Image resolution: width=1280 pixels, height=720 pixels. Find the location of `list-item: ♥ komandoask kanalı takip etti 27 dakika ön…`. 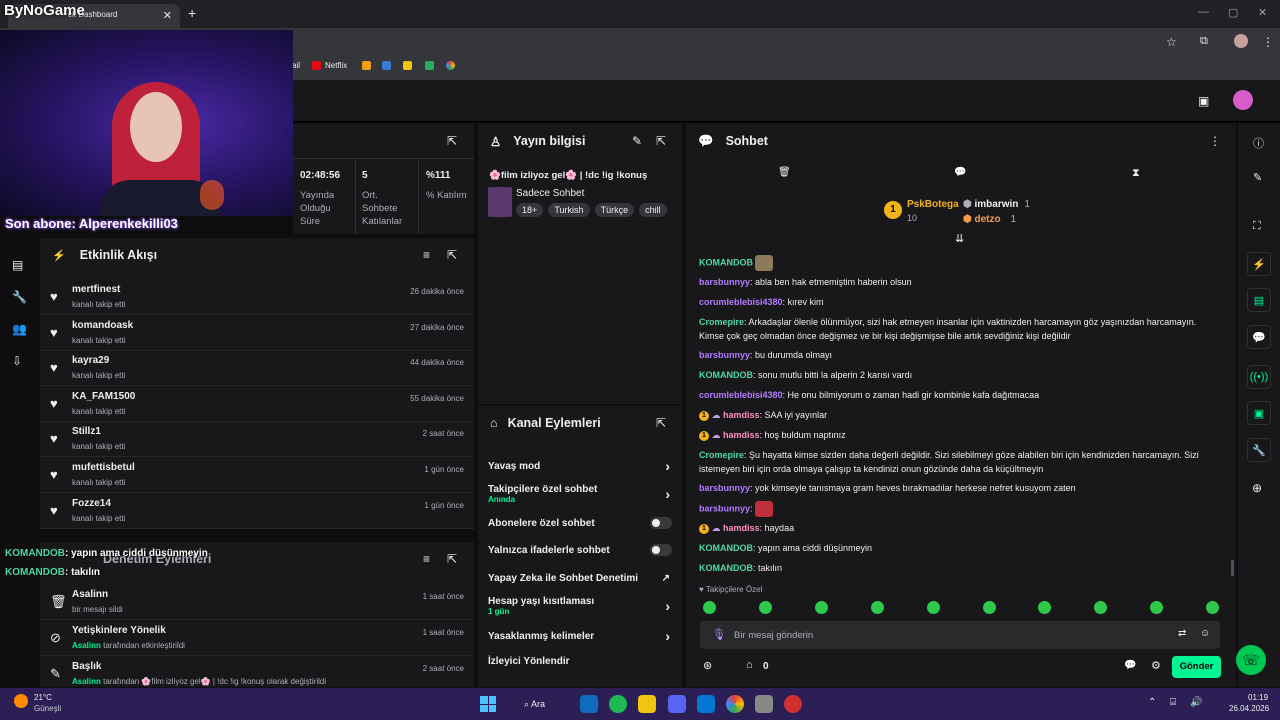

list-item: ♥ komandoask kanalı takip etti 27 dakika ön… is located at coordinates (257, 333).